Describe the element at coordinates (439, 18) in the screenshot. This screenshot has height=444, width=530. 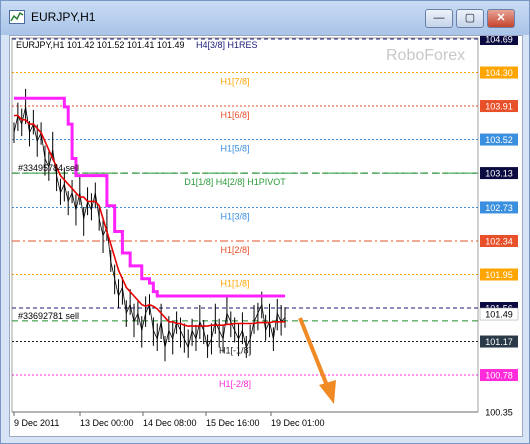
I see `minimize-button: —` at that location.